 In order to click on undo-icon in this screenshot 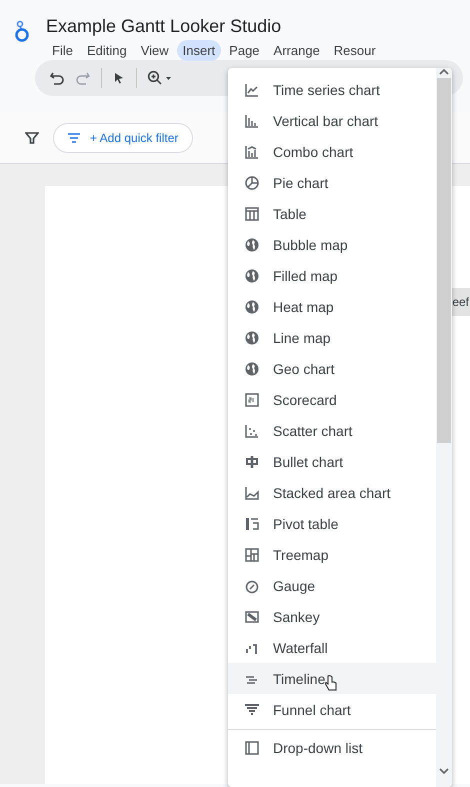, I will do `click(57, 78)`.